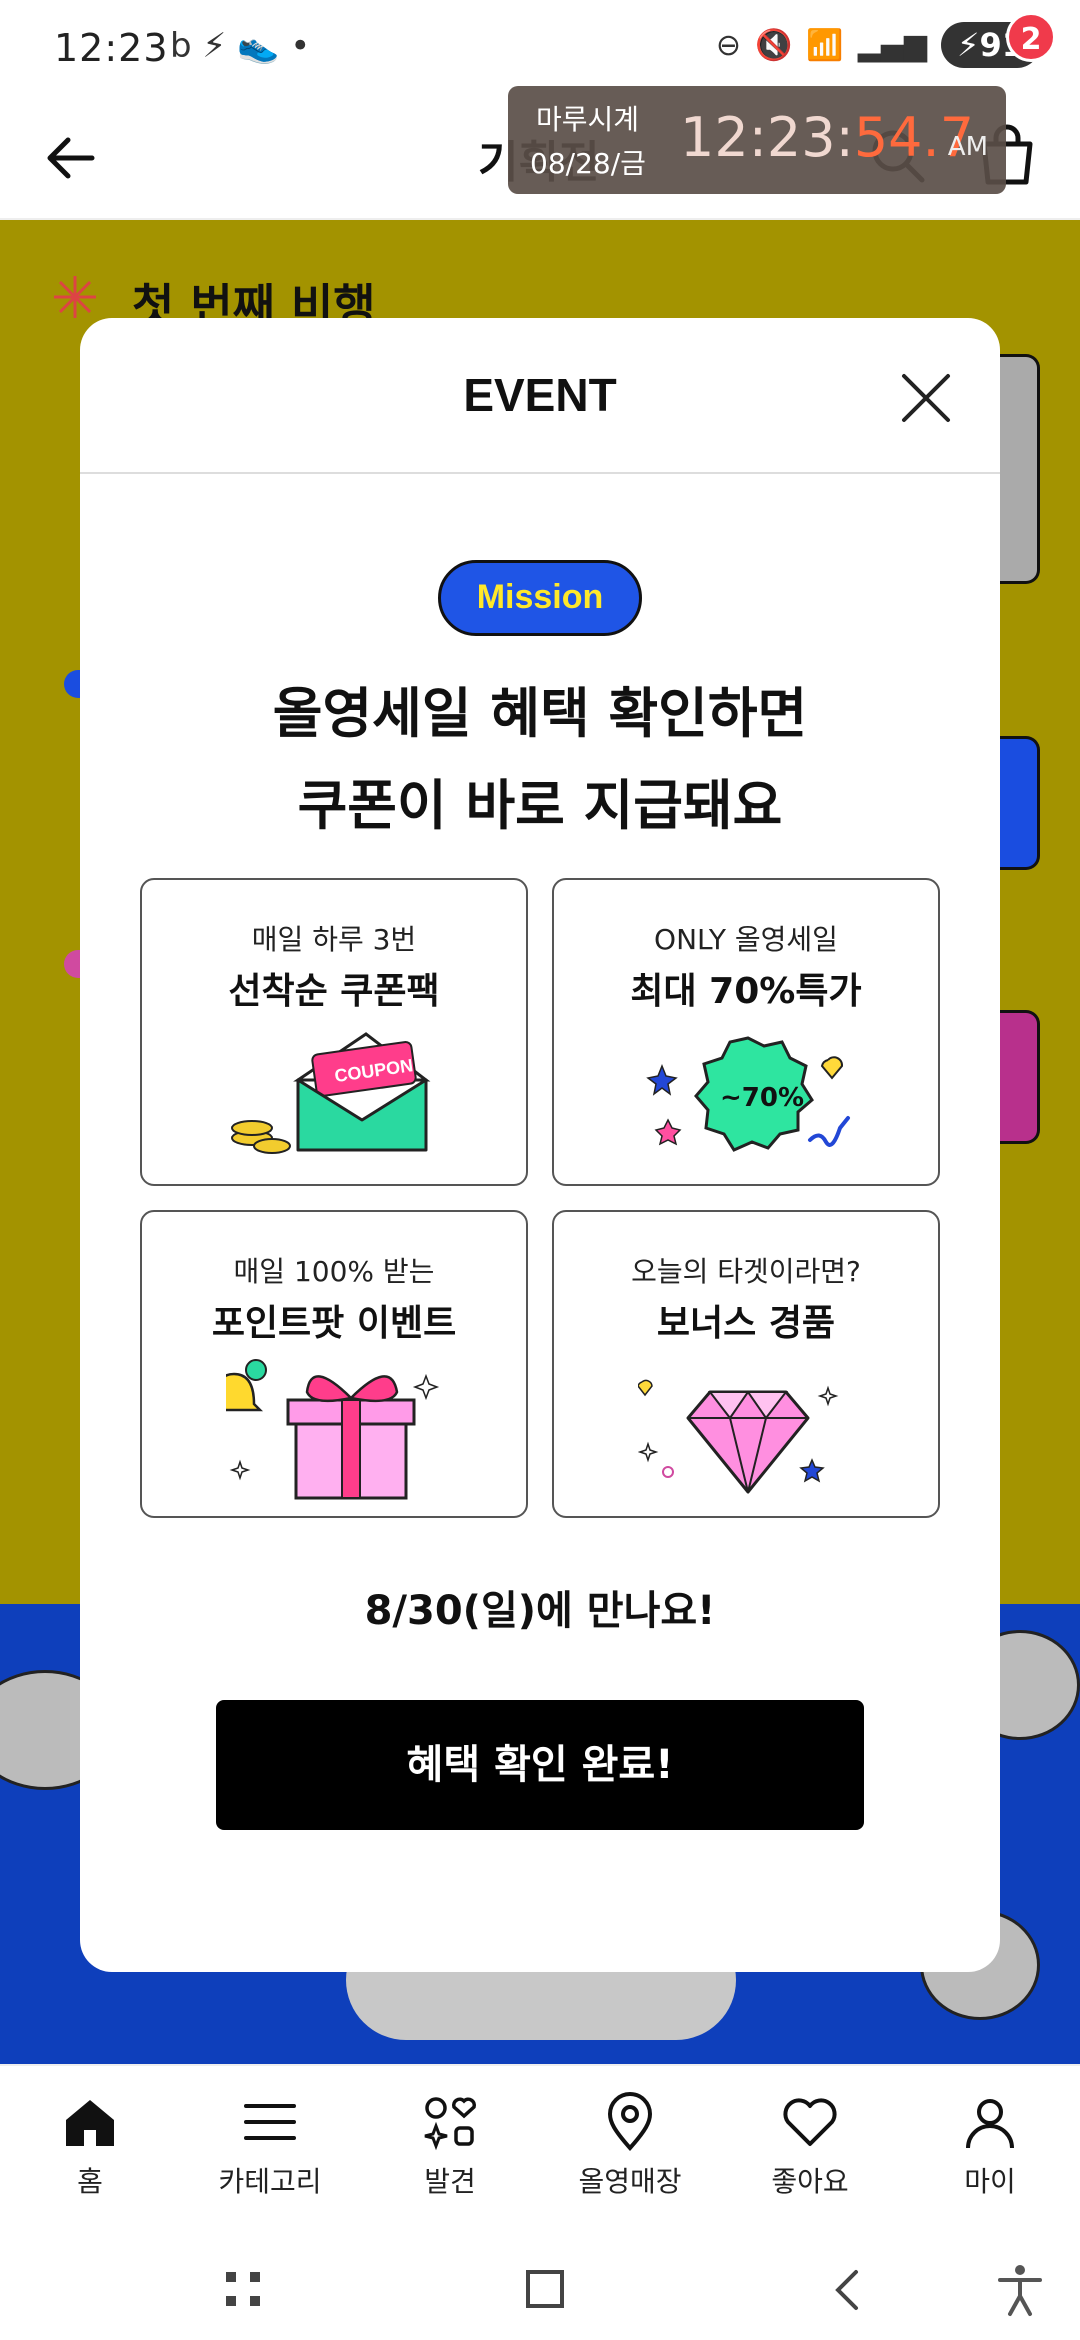 This screenshot has width=1080, height=2340. What do you see at coordinates (630, 2122) in the screenshot?
I see `location-pin-icon` at bounding box center [630, 2122].